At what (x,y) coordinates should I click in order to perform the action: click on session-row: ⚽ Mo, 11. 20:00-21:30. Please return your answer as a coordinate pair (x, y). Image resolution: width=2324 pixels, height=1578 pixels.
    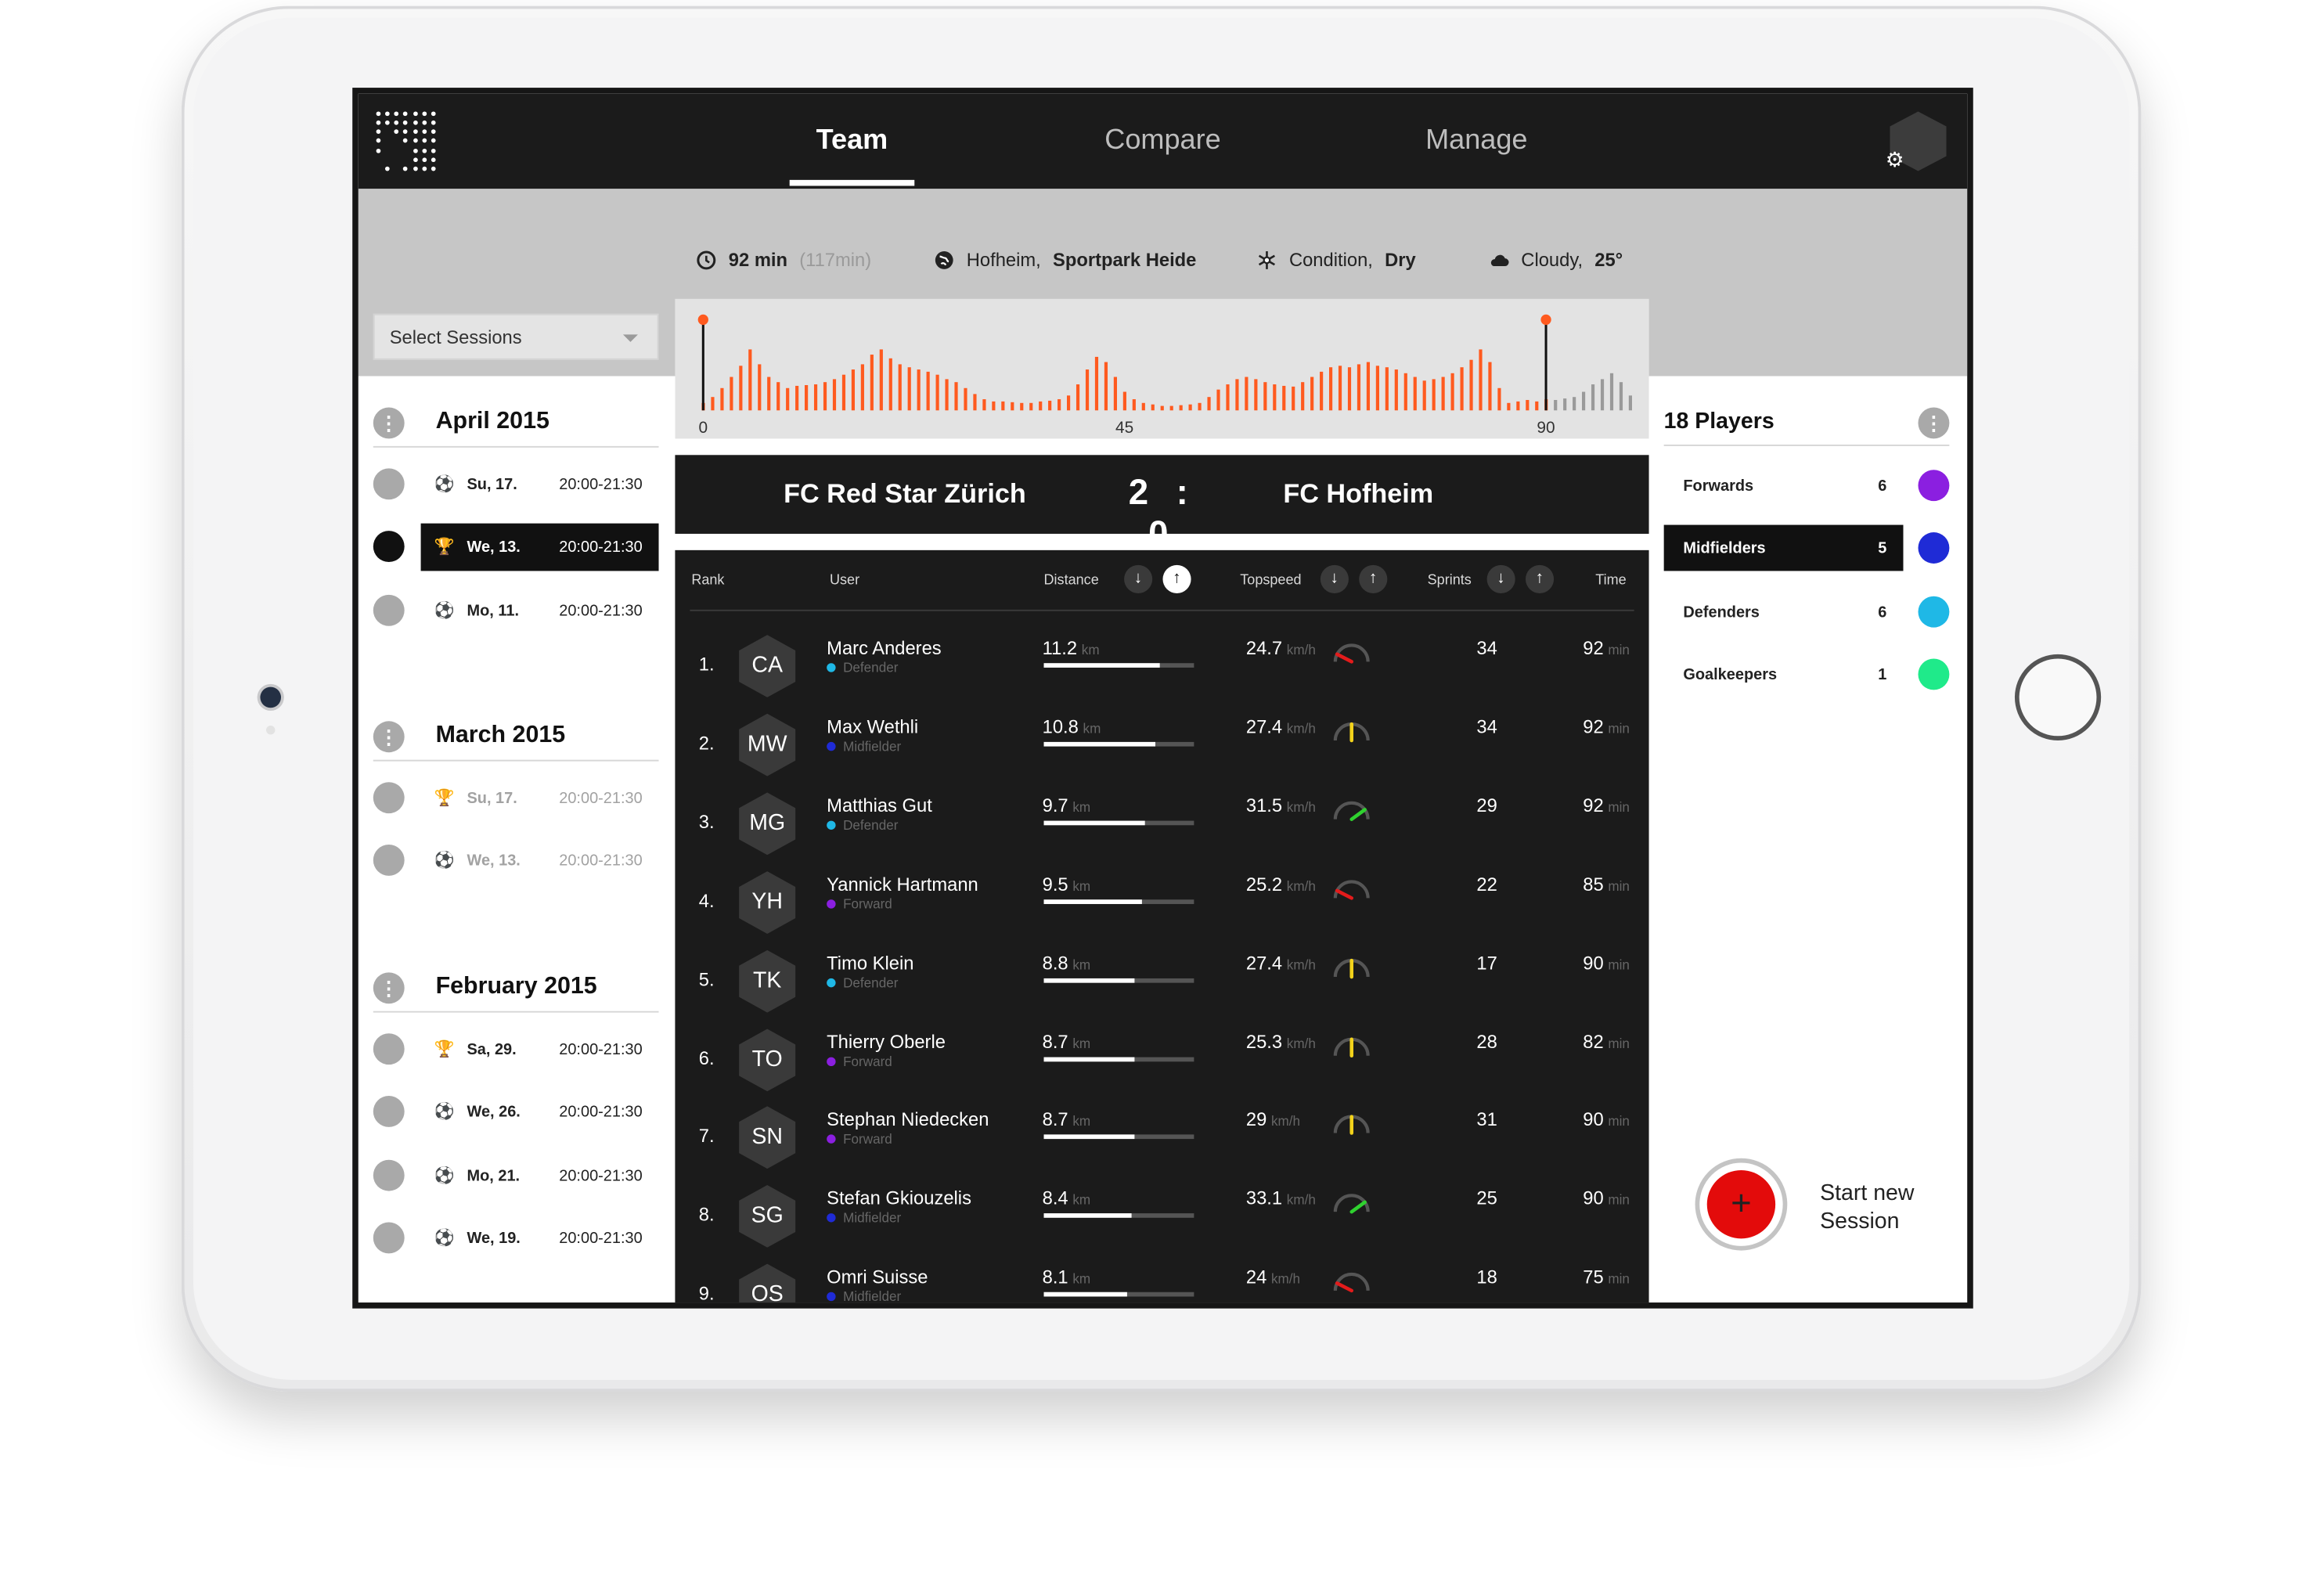
    Looking at the image, I should click on (516, 611).